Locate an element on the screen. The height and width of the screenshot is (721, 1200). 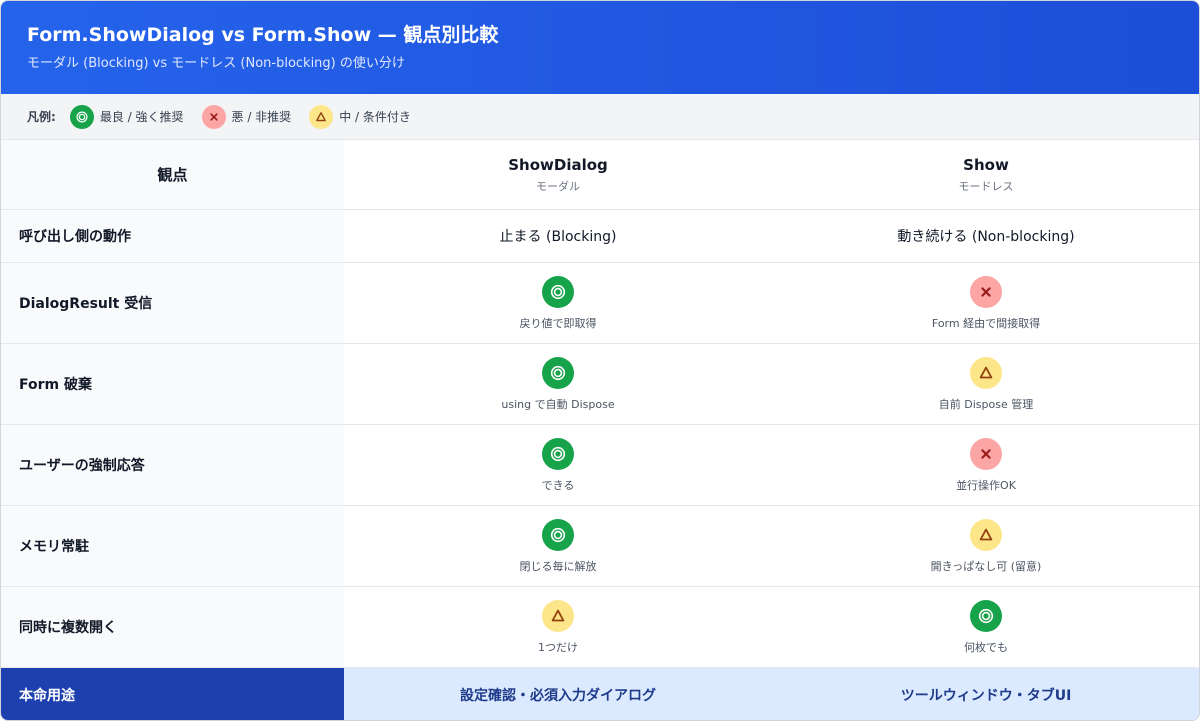
show-cell: 自前 Dispose 管理 is located at coordinates (985, 384).